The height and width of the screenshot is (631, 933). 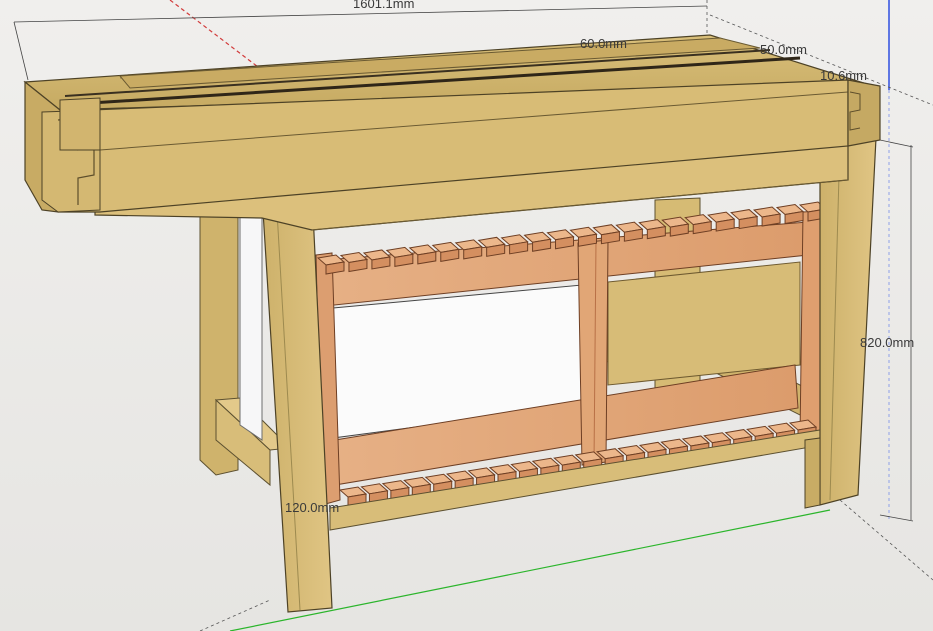 What do you see at coordinates (704, 323) in the screenshot?
I see `storage-opening-right` at bounding box center [704, 323].